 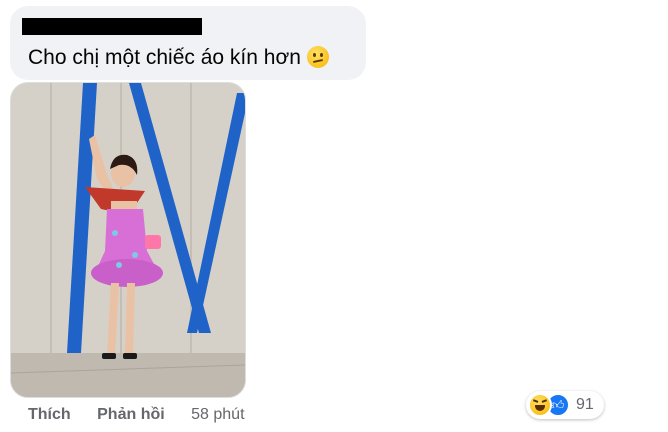 What do you see at coordinates (112, 26) in the screenshot?
I see `redacted-author-name` at bounding box center [112, 26].